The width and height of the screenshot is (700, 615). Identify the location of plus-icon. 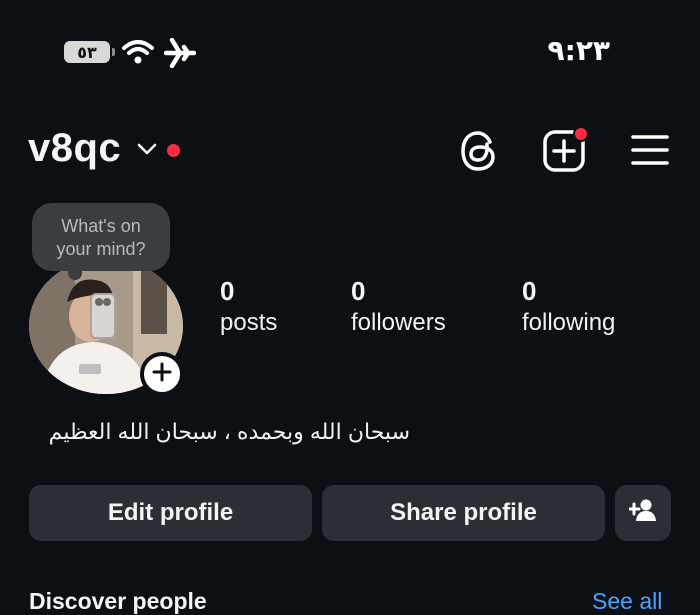
(162, 374).